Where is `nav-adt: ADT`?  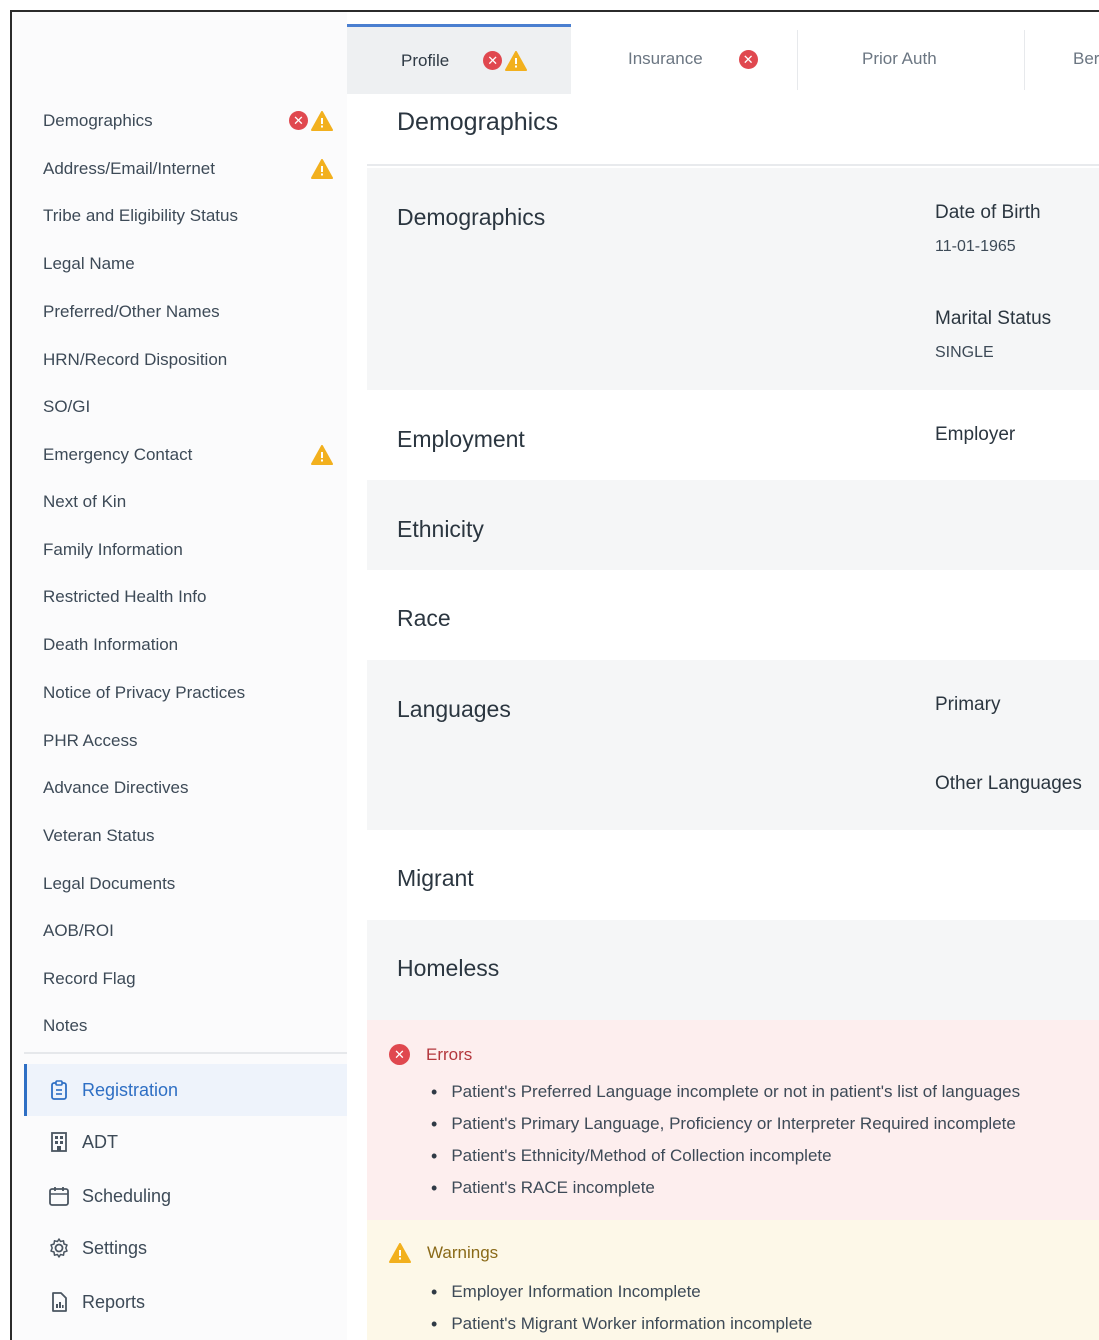 nav-adt: ADT is located at coordinates (185, 1142).